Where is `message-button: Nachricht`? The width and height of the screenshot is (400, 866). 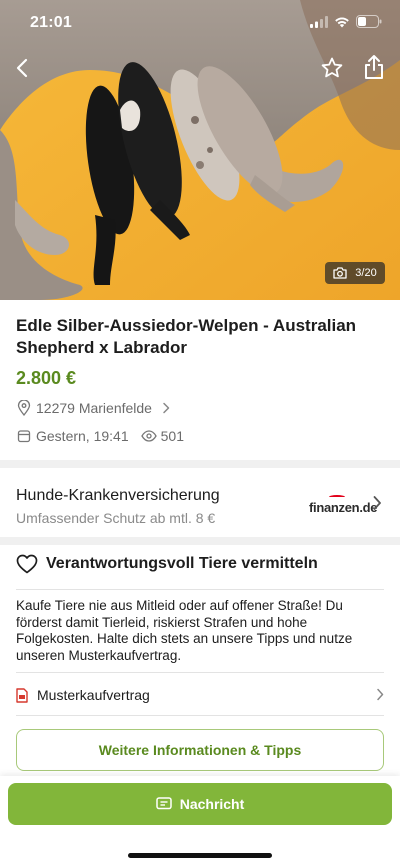 message-button: Nachricht is located at coordinates (200, 804).